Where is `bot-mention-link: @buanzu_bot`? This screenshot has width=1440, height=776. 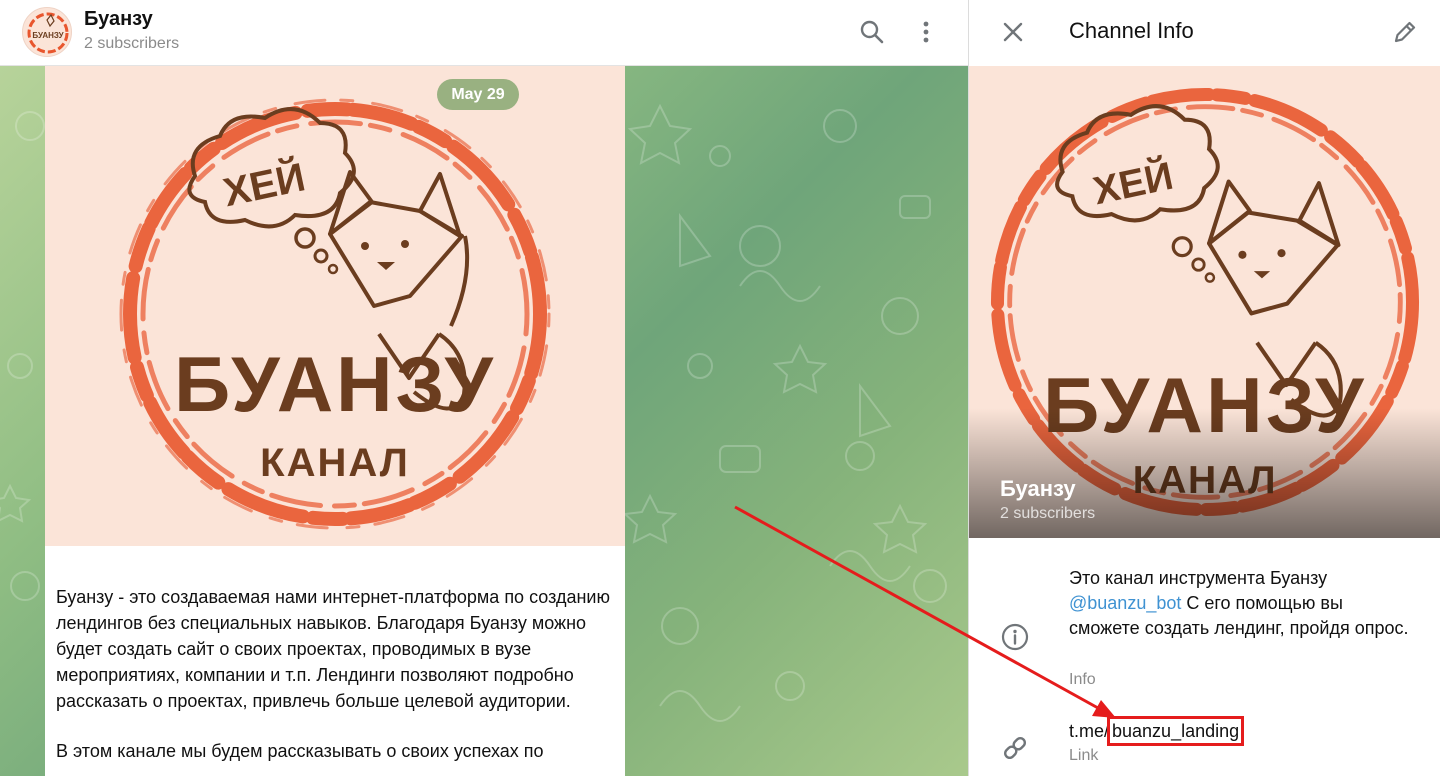 bot-mention-link: @buanzu_bot is located at coordinates (1125, 603).